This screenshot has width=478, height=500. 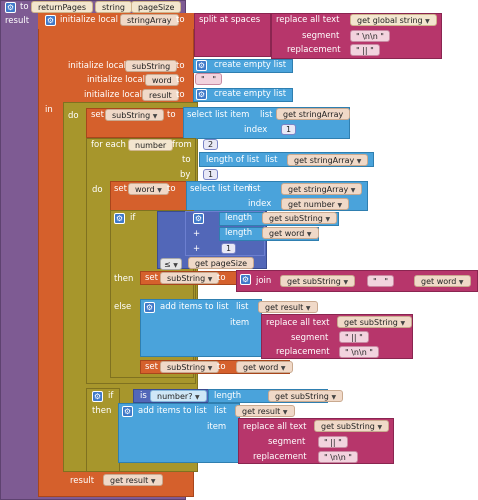 I want to click on length-of-list-label: length of list, so click(x=233, y=160).